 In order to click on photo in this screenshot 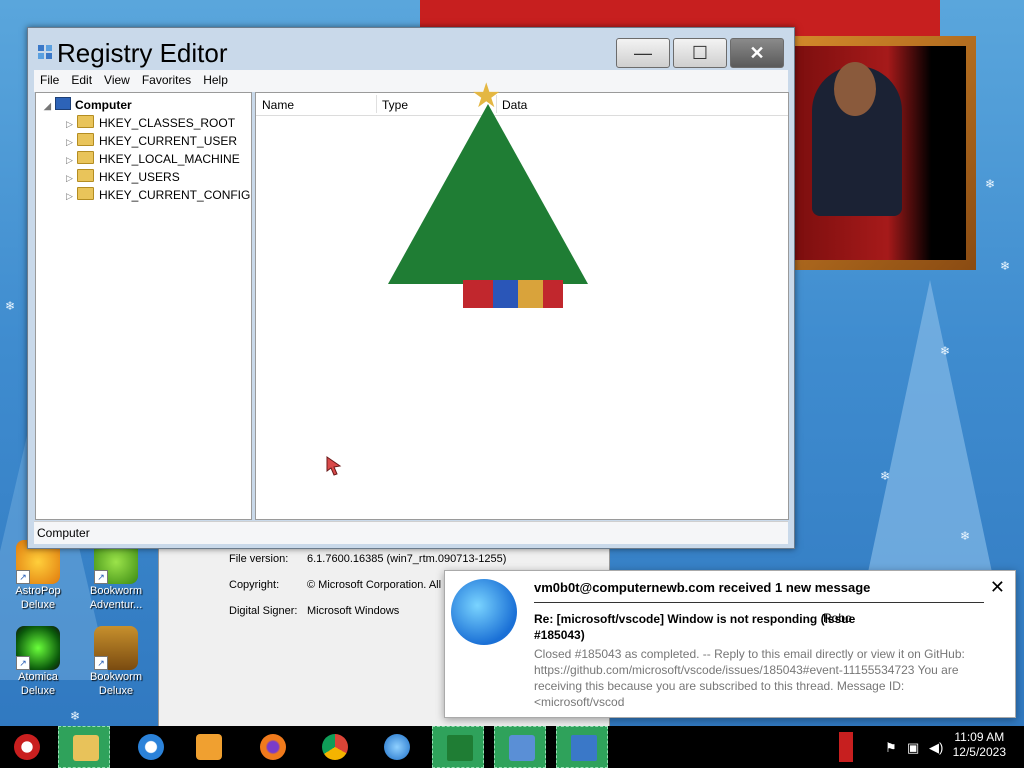, I will do `click(879, 153)`.